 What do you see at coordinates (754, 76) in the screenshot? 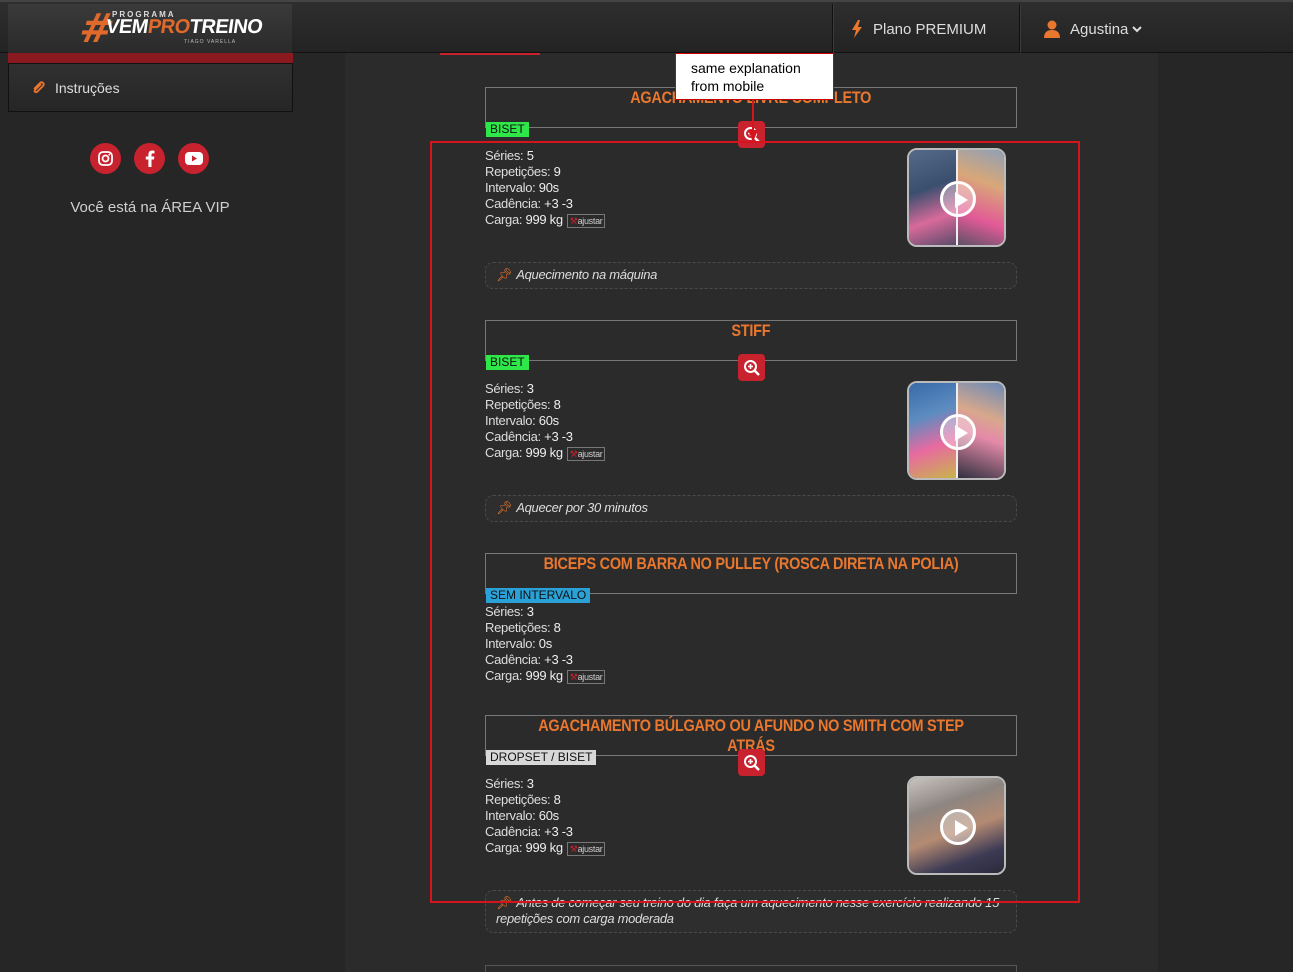
I see `annotation-callout: same explanation from mobile` at bounding box center [754, 76].